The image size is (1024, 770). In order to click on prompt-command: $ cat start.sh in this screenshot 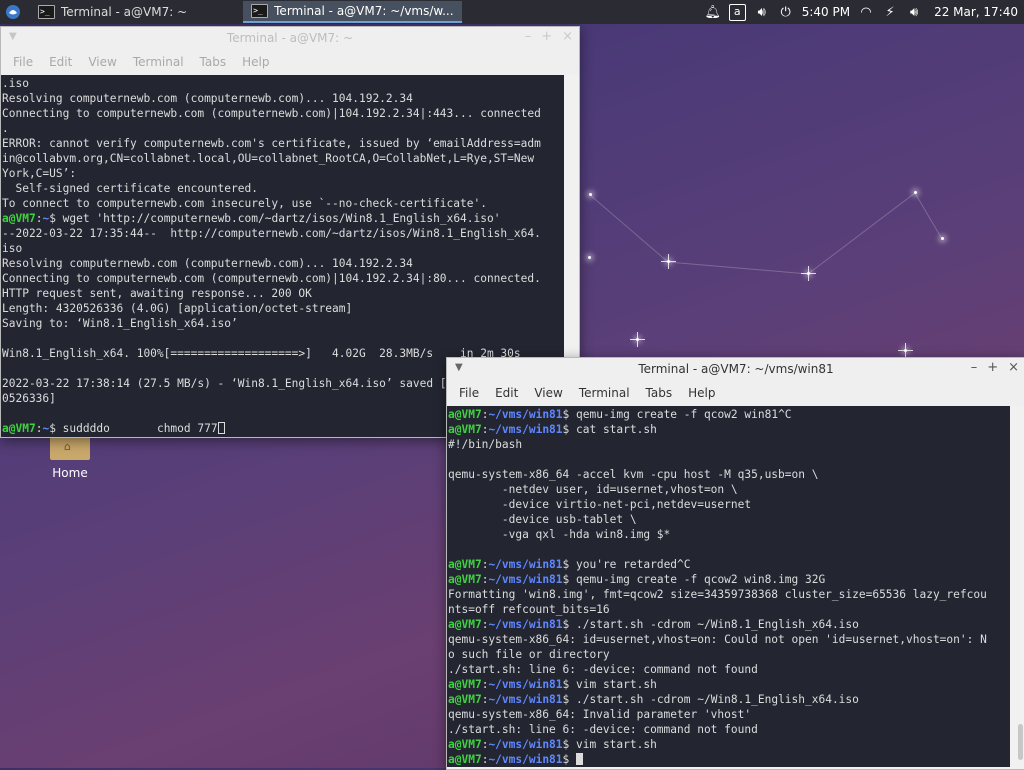, I will do `click(609, 429)`.